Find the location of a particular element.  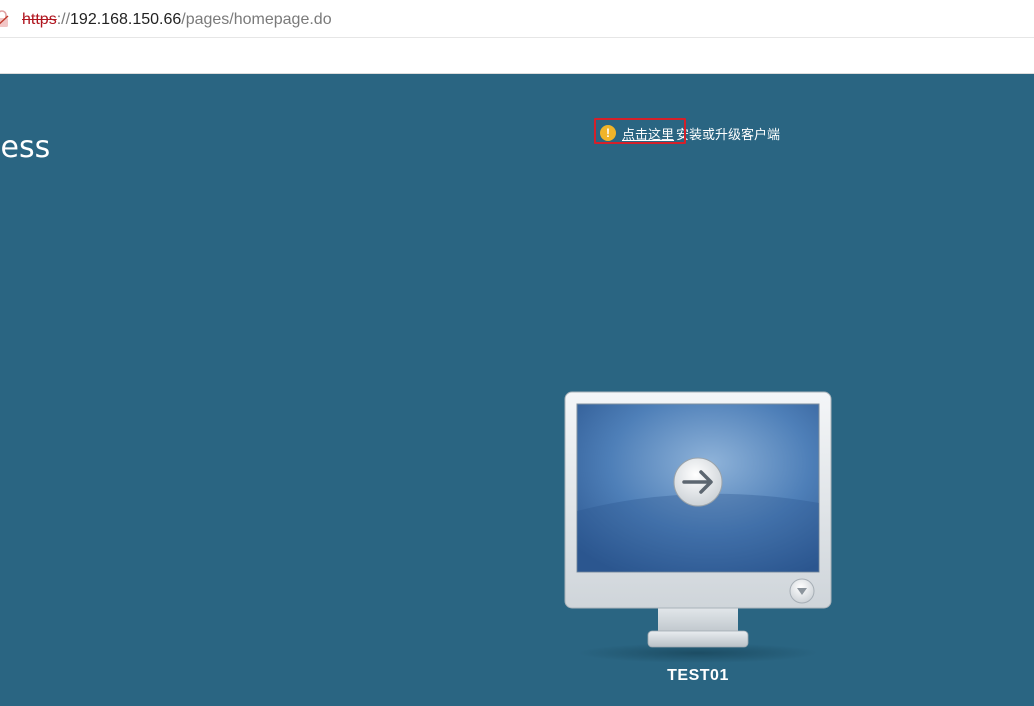

notice-text: 安装或升级客户端 is located at coordinates (728, 134).